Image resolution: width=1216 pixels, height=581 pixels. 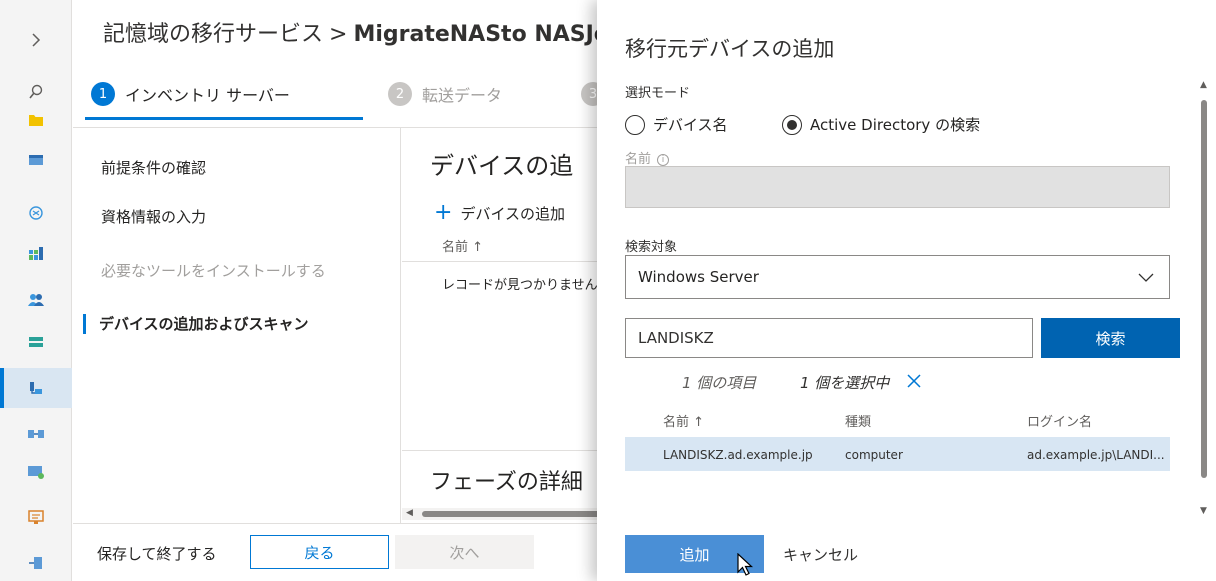 I want to click on radio-label: Active Directory の検索, so click(x=895, y=125).